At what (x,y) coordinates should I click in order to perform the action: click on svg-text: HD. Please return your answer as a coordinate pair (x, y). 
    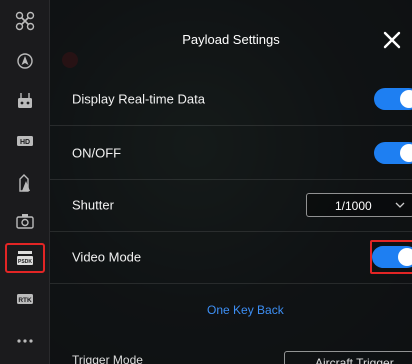
    Looking at the image, I should click on (25, 142).